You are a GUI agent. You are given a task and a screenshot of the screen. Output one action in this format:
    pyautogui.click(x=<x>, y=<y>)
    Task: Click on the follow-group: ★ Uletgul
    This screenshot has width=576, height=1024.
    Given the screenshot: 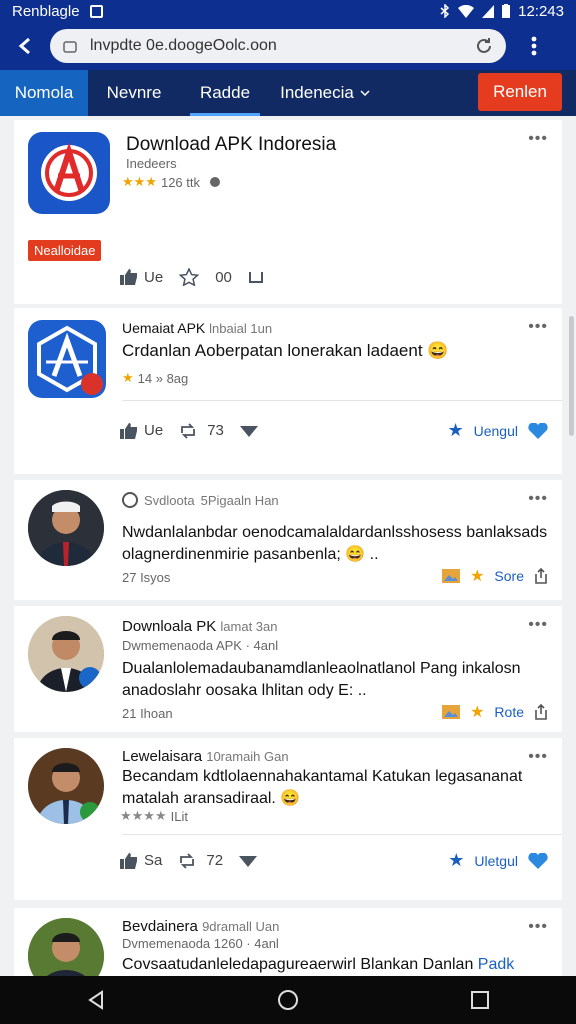 What is the action you would take?
    pyautogui.click(x=498, y=860)
    